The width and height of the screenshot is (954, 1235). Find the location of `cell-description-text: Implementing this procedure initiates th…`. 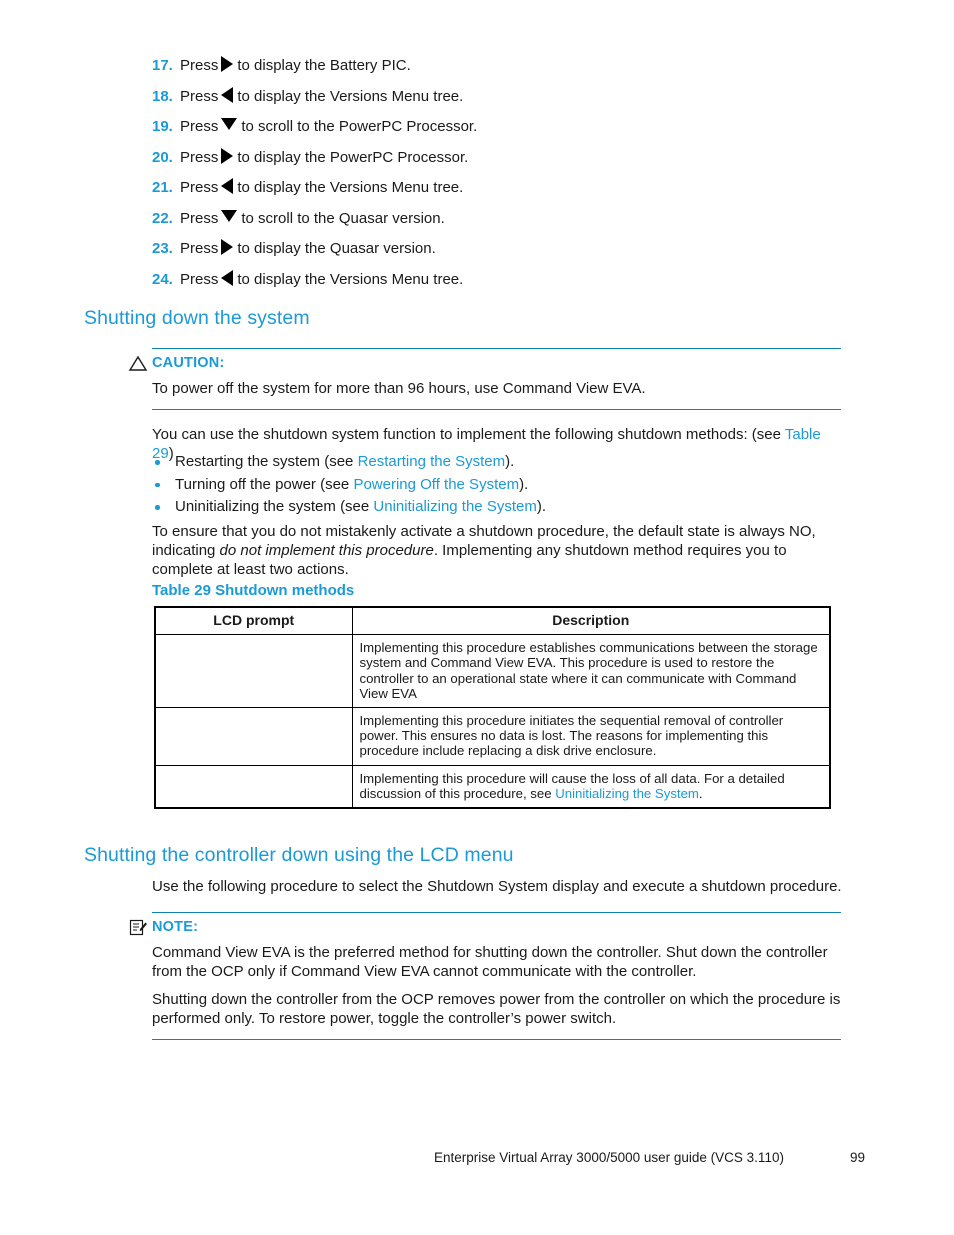

cell-description-text: Implementing this procedure initiates th… is located at coordinates (571, 736).